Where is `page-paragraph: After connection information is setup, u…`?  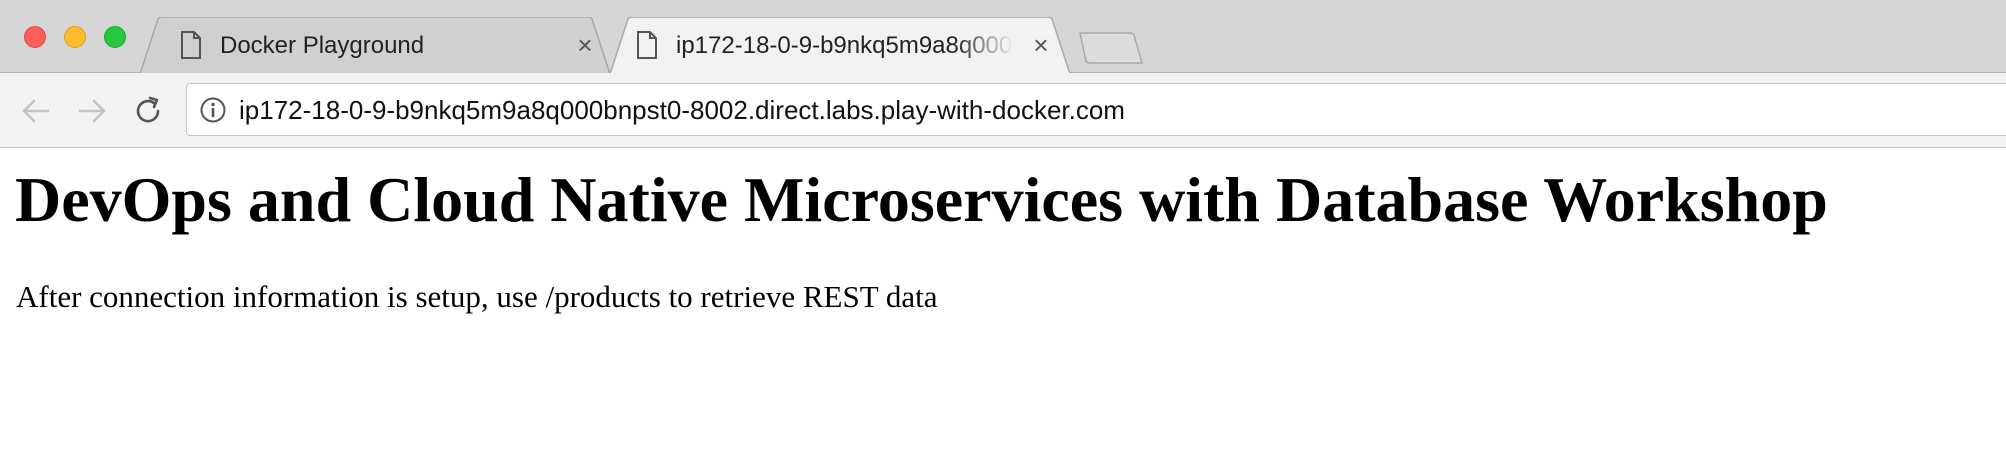
page-paragraph: After connection information is setup, u… is located at coordinates (477, 296).